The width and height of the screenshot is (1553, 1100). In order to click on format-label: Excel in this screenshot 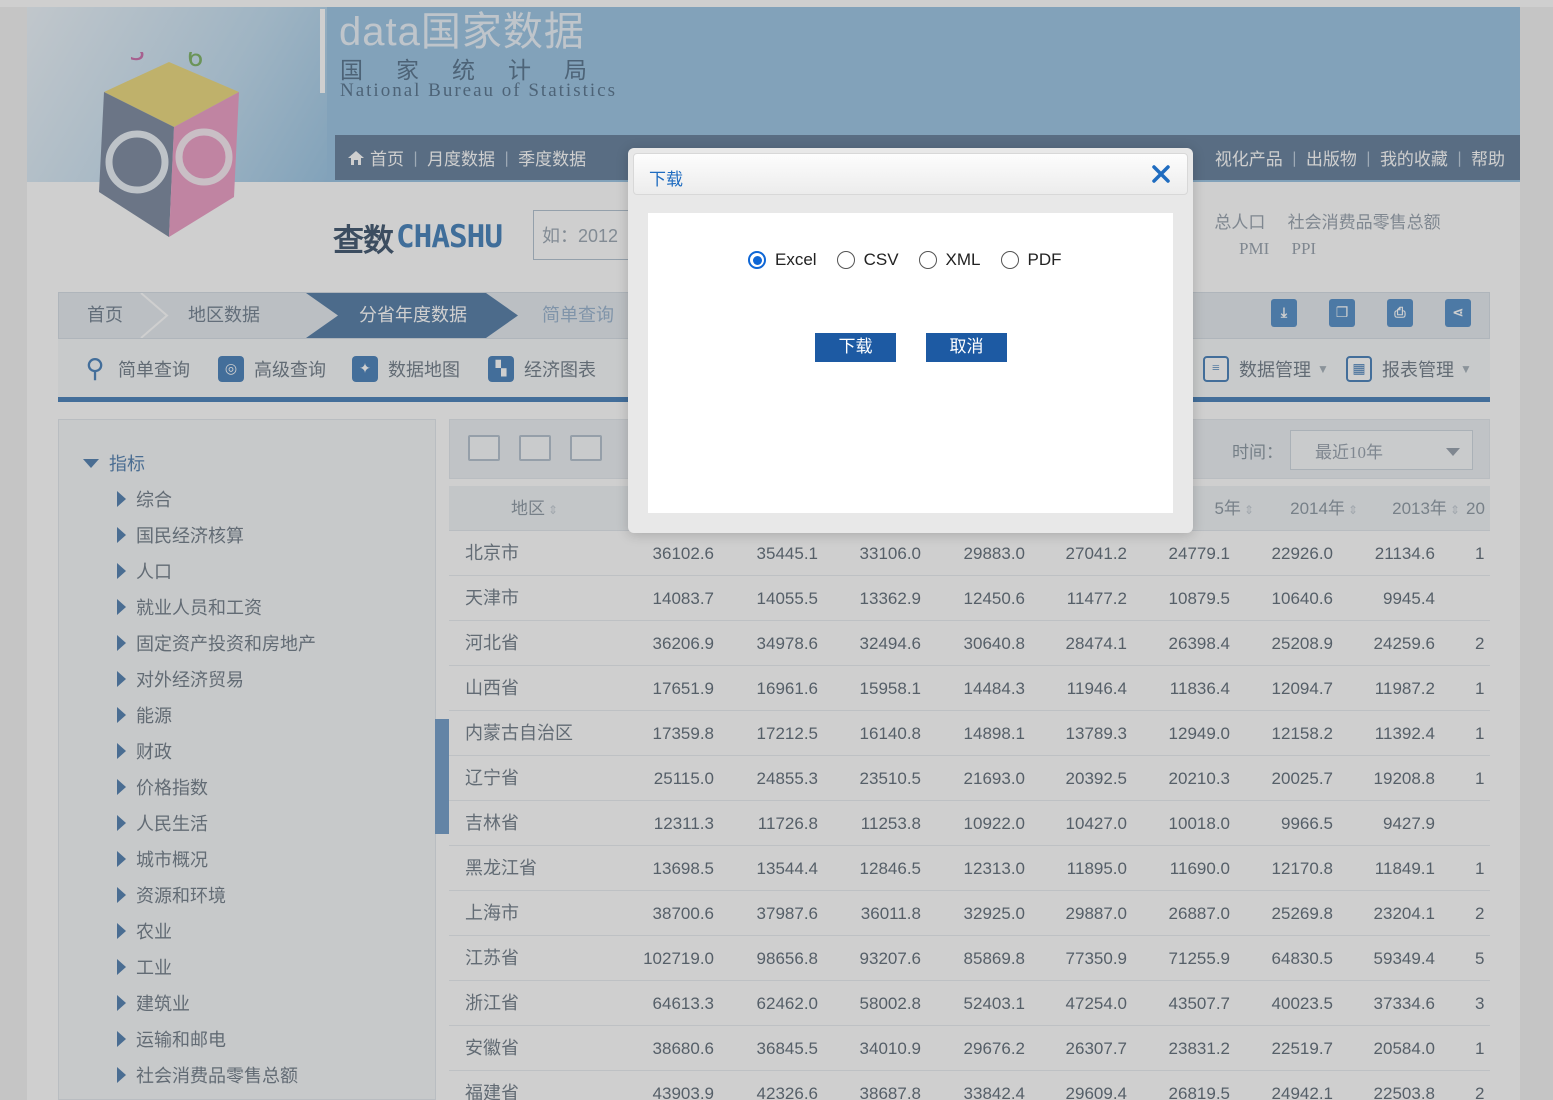, I will do `click(796, 259)`.